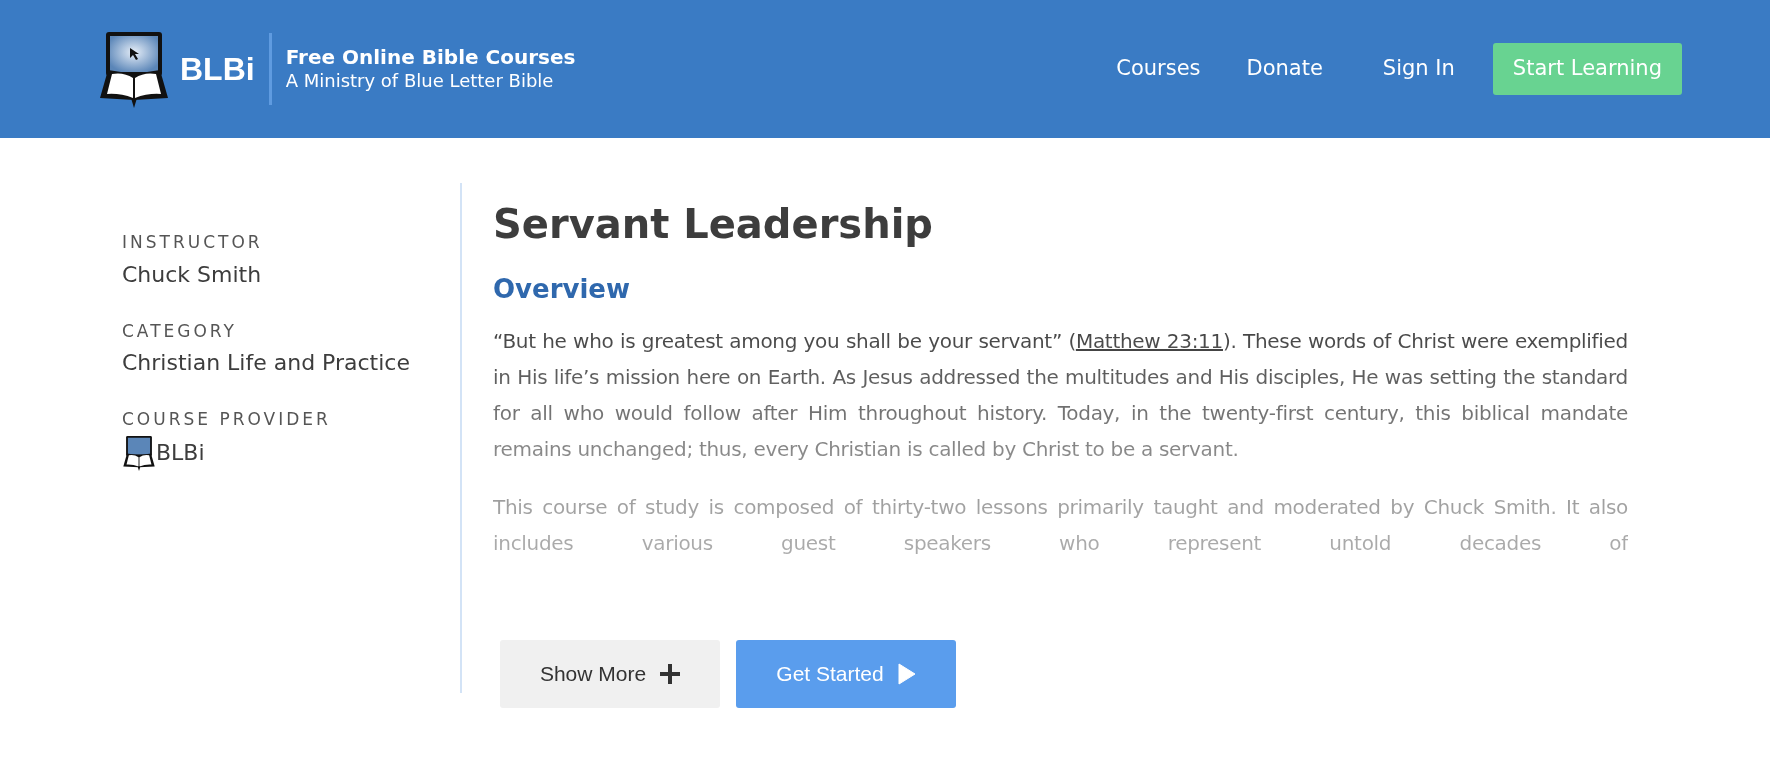  What do you see at coordinates (266, 363) in the screenshot?
I see `field-value: Christian Life and Practice` at bounding box center [266, 363].